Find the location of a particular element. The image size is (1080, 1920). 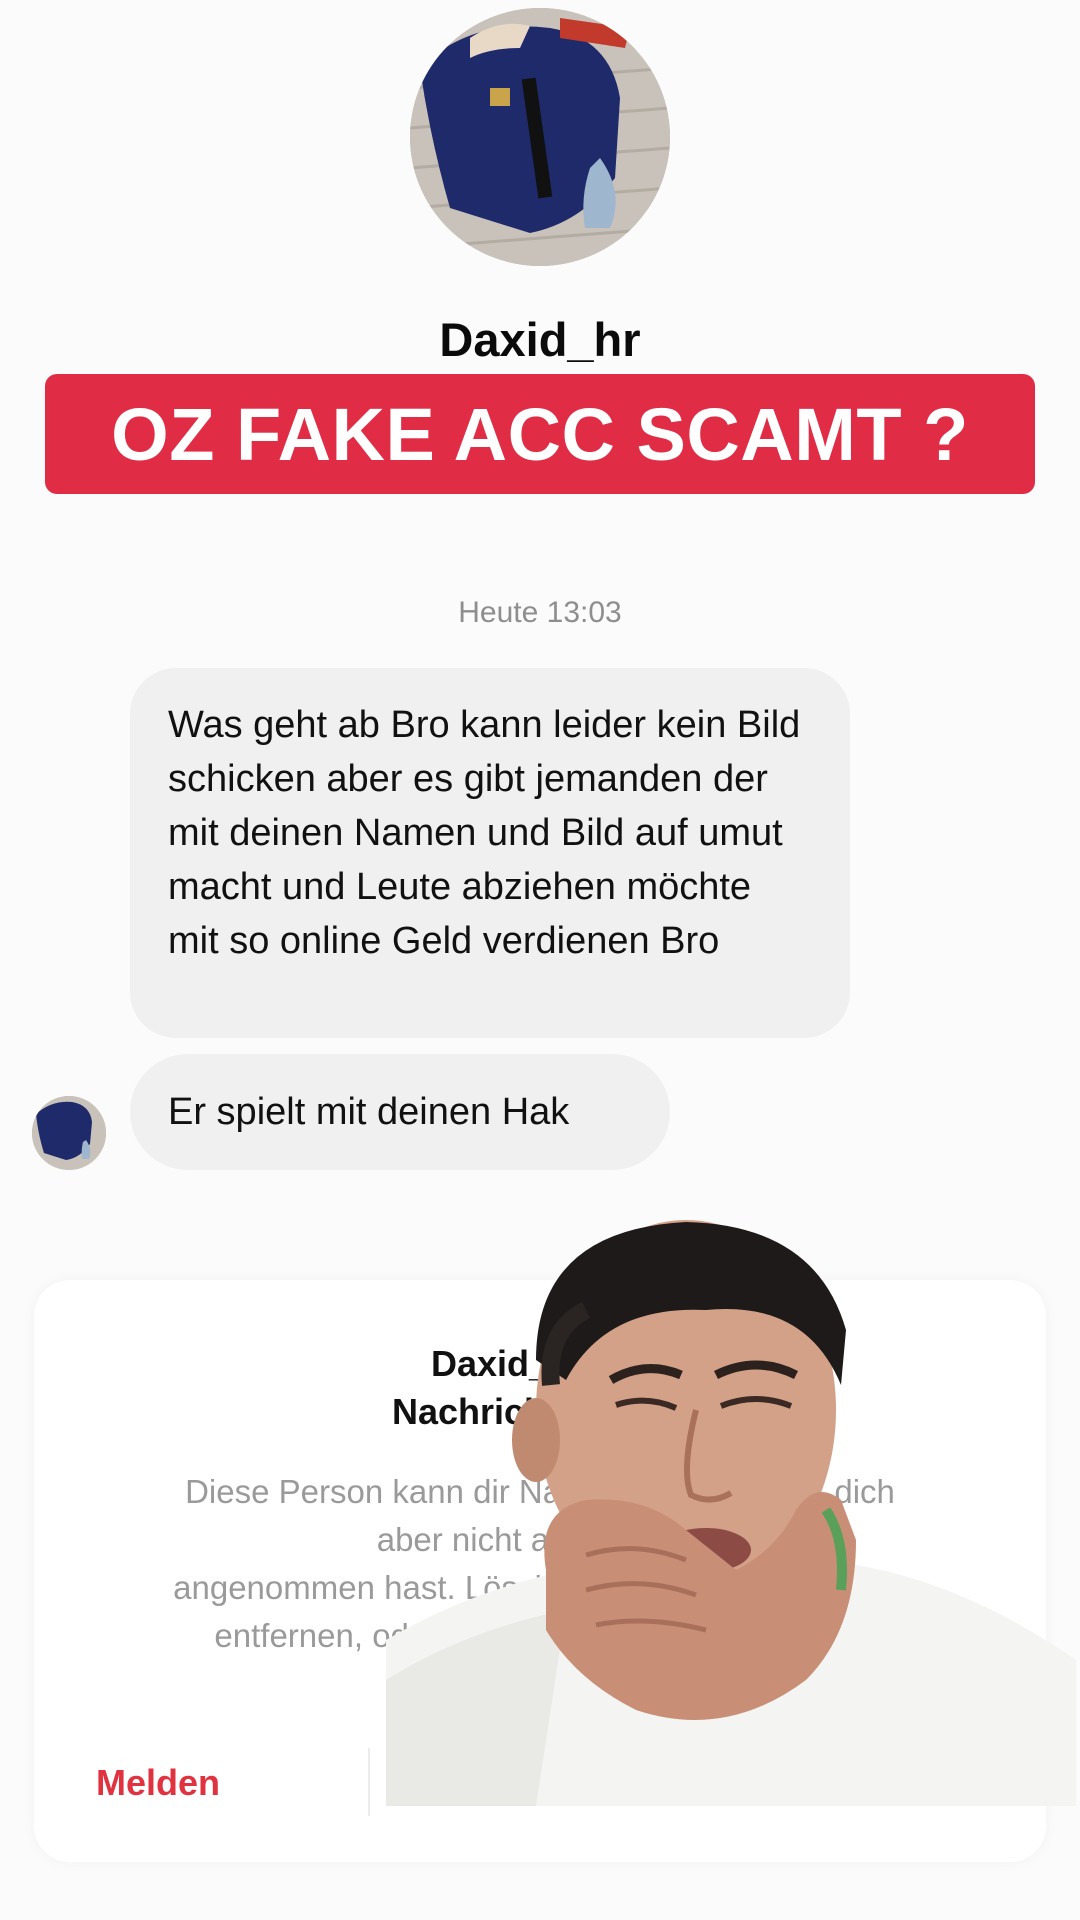

message-bubble: Er spielt mit deinen Hak is located at coordinates (400, 1112).